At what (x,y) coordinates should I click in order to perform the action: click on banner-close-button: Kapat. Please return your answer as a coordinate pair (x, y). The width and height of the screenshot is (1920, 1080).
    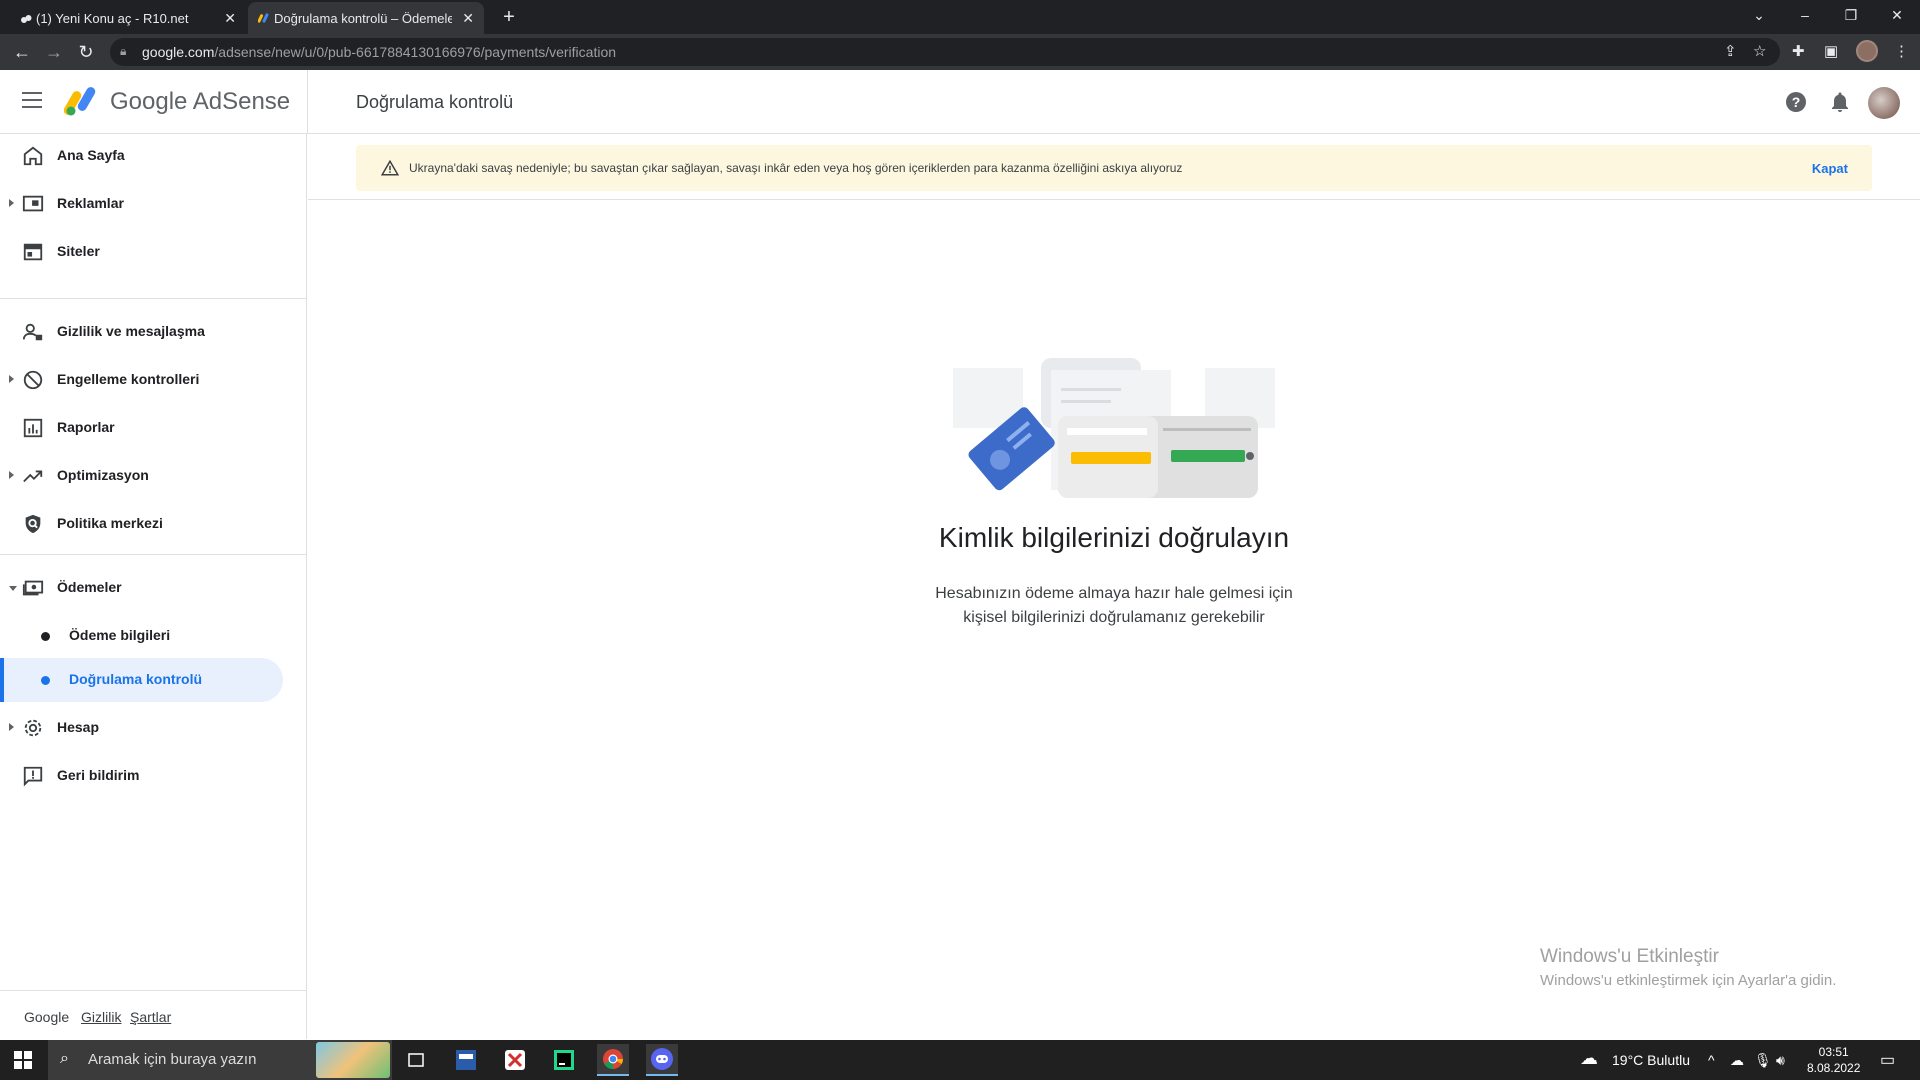
    Looking at the image, I should click on (1830, 168).